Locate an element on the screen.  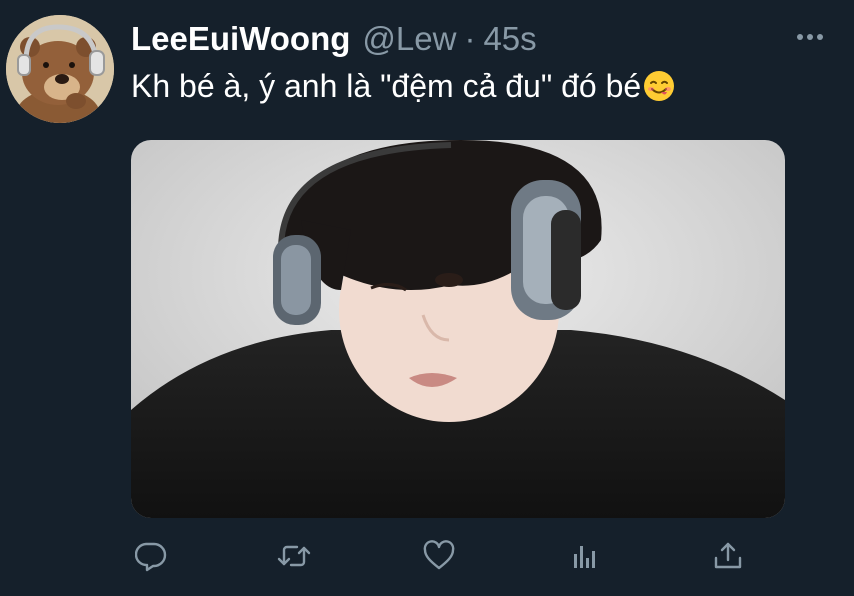
face-savoring-food-emoji is located at coordinates (659, 86).